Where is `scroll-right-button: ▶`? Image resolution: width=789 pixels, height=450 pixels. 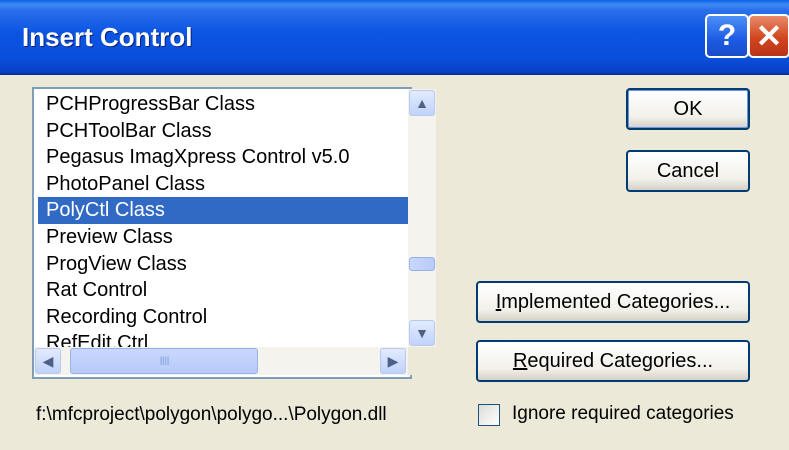
scroll-right-button: ▶ is located at coordinates (393, 361).